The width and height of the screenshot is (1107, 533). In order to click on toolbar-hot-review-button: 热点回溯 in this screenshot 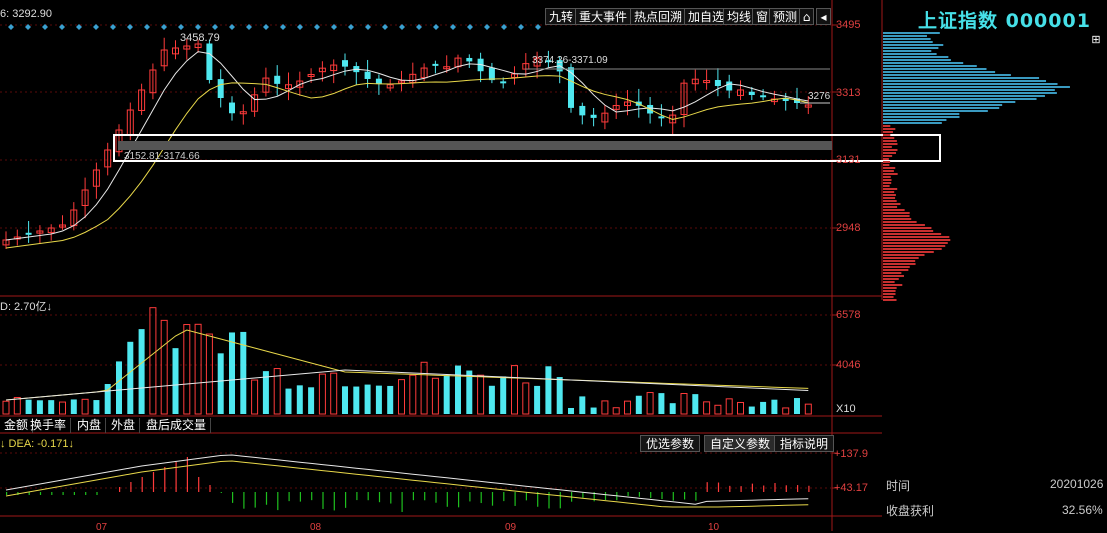, I will do `click(658, 16)`.